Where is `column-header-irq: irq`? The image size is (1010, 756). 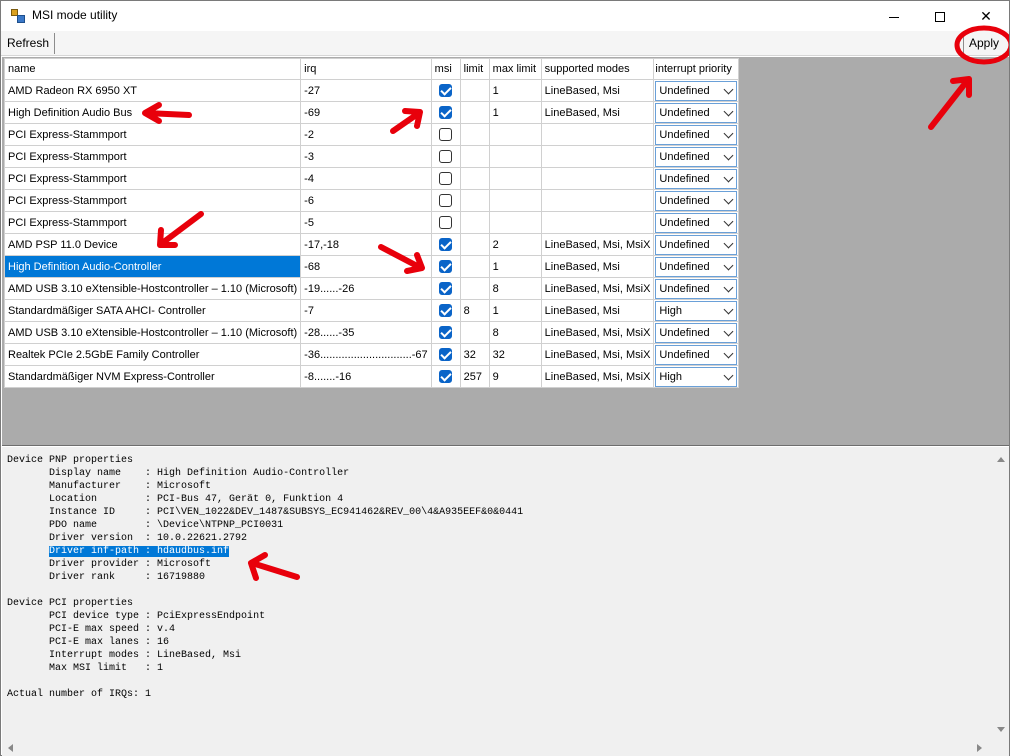 column-header-irq: irq is located at coordinates (366, 69).